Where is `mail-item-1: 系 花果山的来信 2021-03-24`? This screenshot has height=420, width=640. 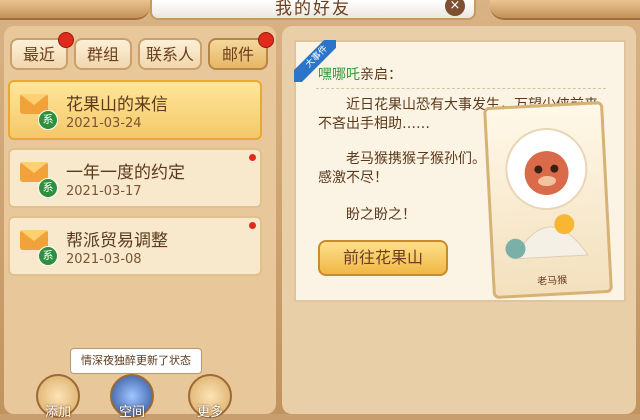
mail-item-1: 系 花果山的来信 2021-03-24 is located at coordinates (135, 110).